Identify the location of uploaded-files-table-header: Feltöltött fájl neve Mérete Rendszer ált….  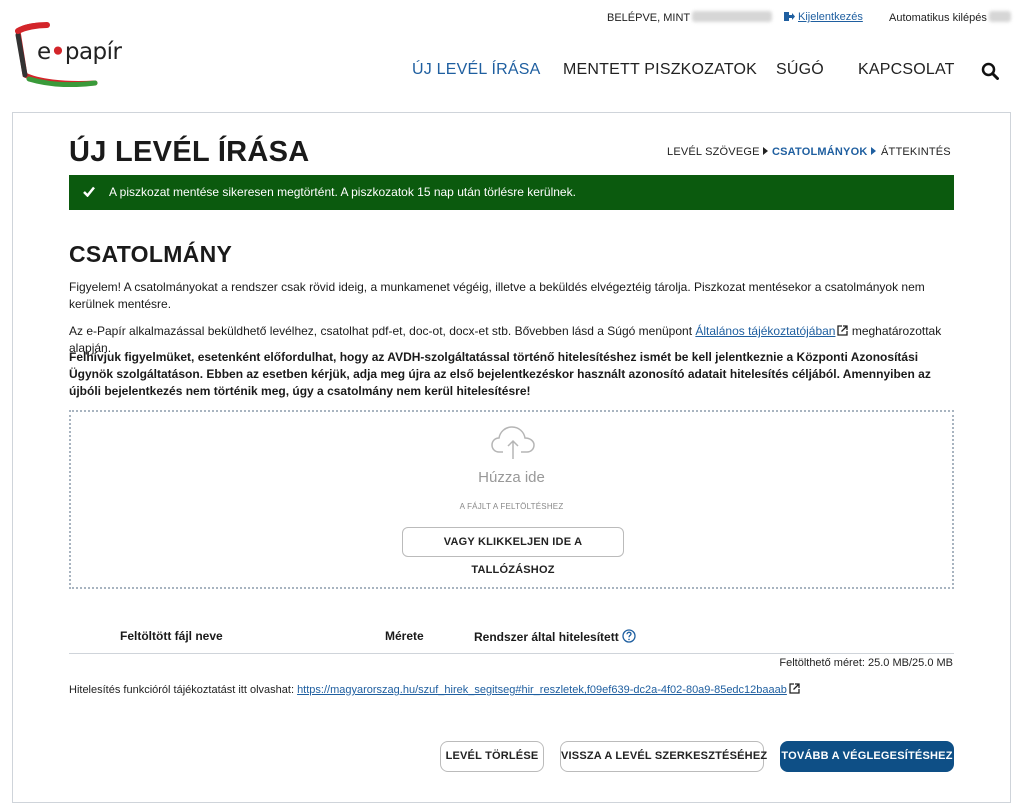
(512, 637).